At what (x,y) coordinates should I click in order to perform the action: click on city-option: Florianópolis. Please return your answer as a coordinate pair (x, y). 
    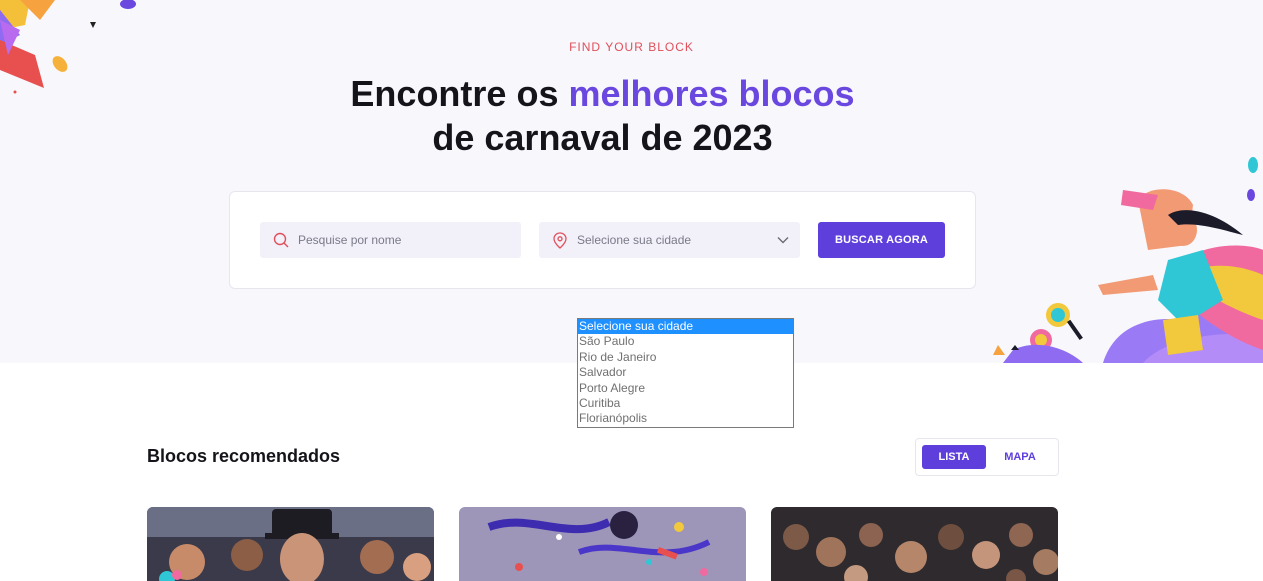
    Looking at the image, I should click on (685, 418).